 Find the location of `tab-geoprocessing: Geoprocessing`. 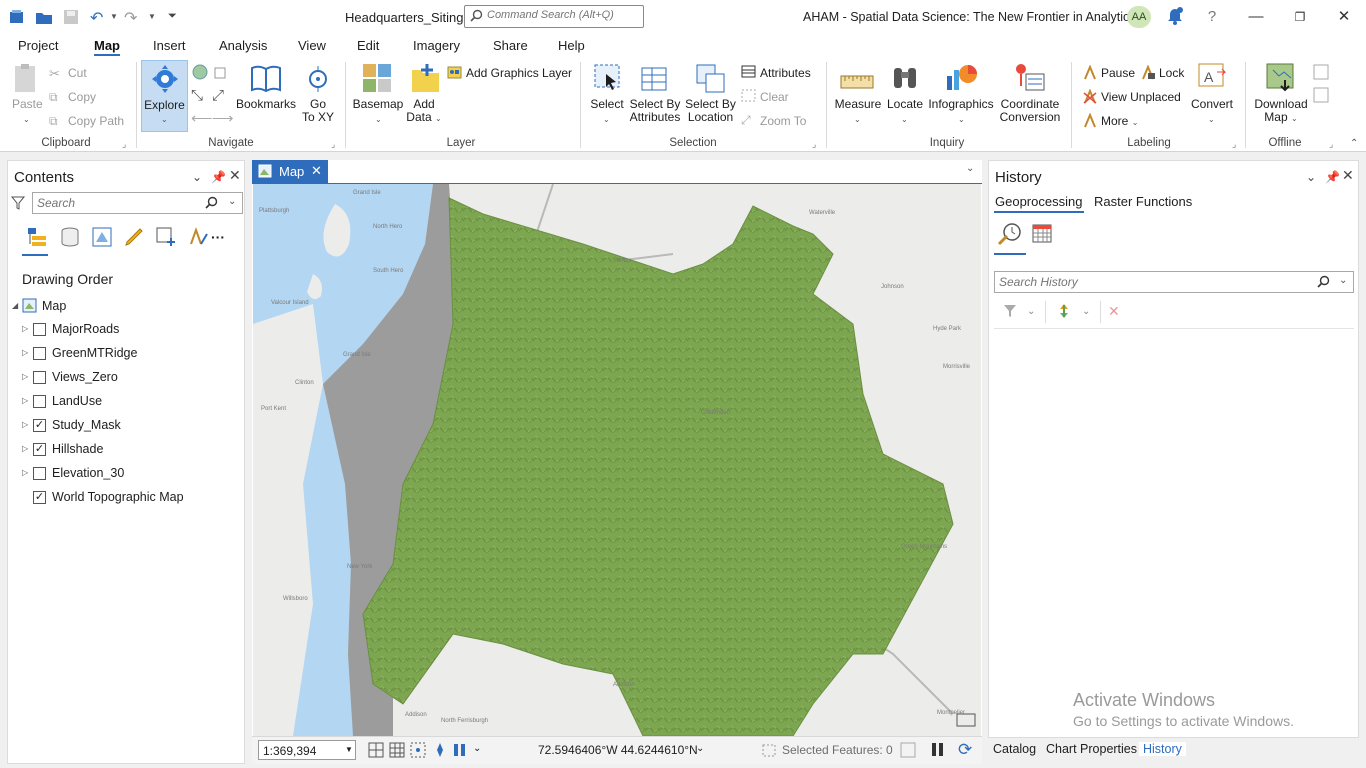

tab-geoprocessing: Geoprocessing is located at coordinates (1038, 201).